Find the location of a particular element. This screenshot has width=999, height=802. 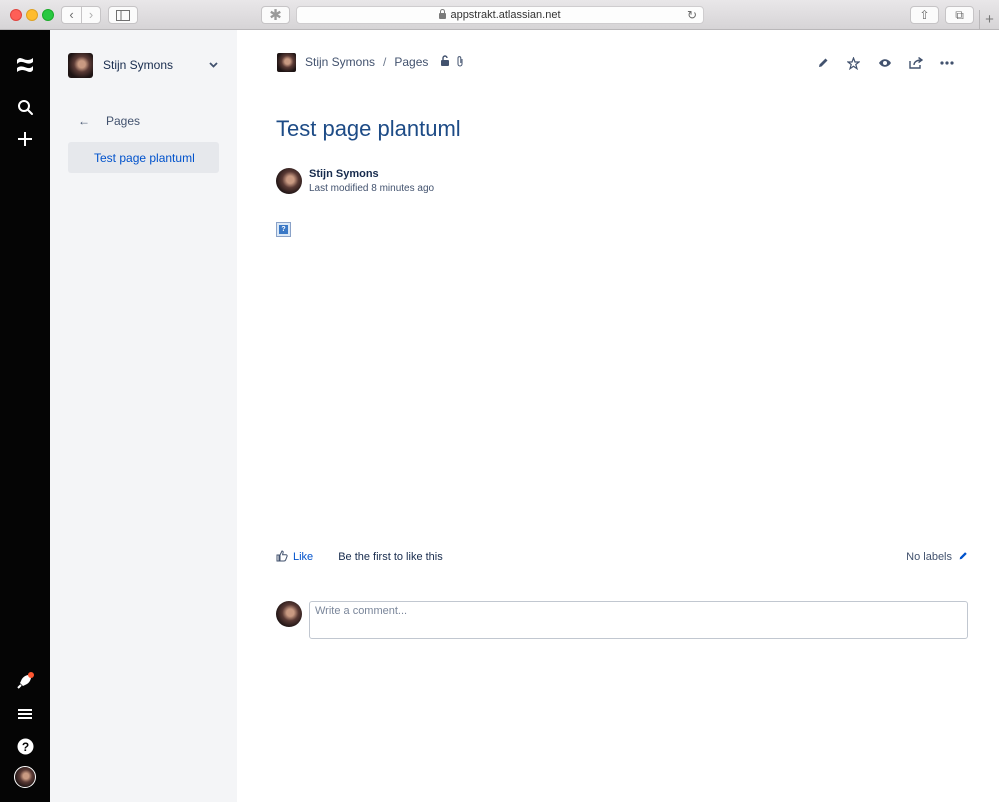

user-avatar-icon is located at coordinates (25, 777).